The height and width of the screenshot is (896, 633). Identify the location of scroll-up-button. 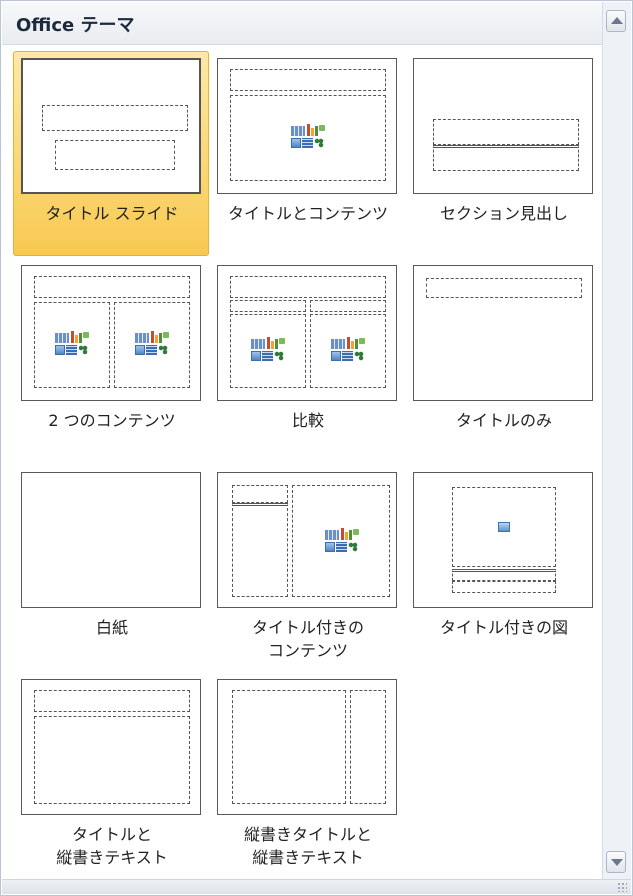
(616, 21).